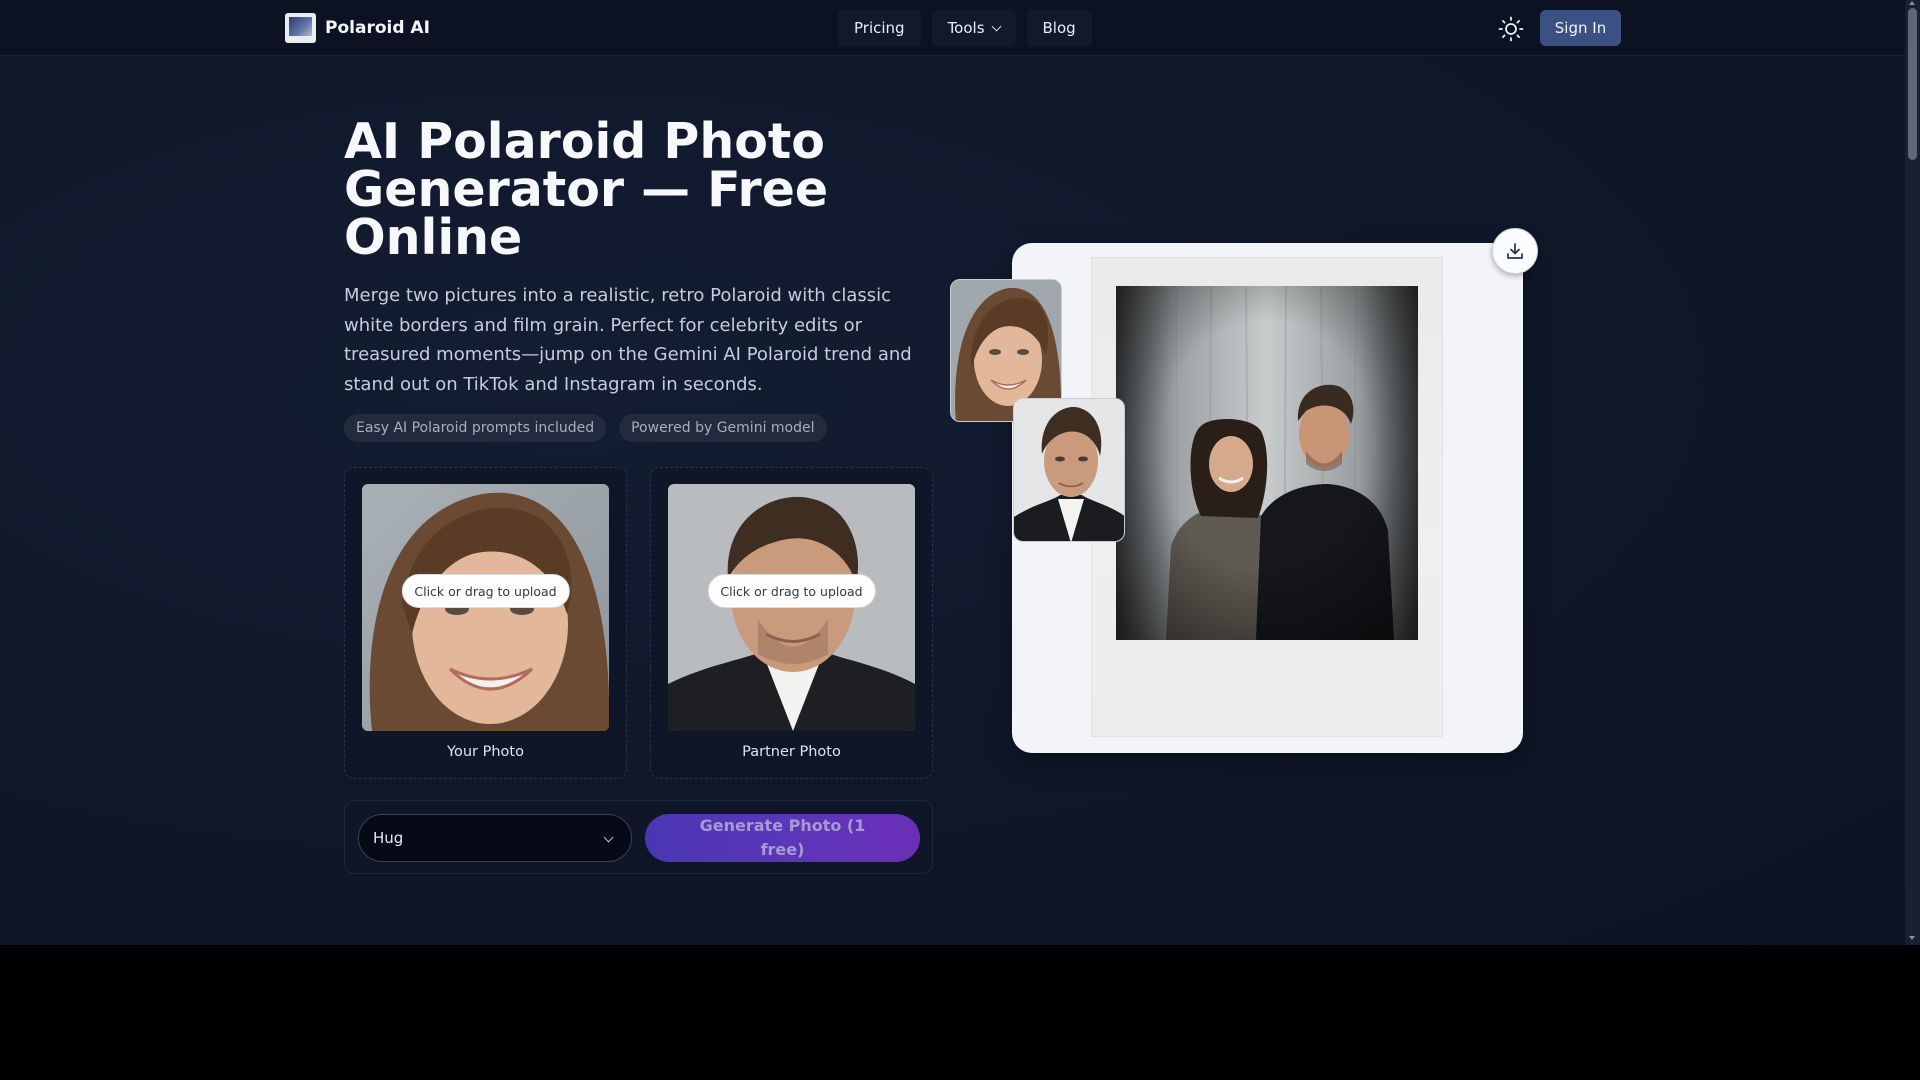  I want to click on source-thumbnail-partner-photo, so click(1069, 470).